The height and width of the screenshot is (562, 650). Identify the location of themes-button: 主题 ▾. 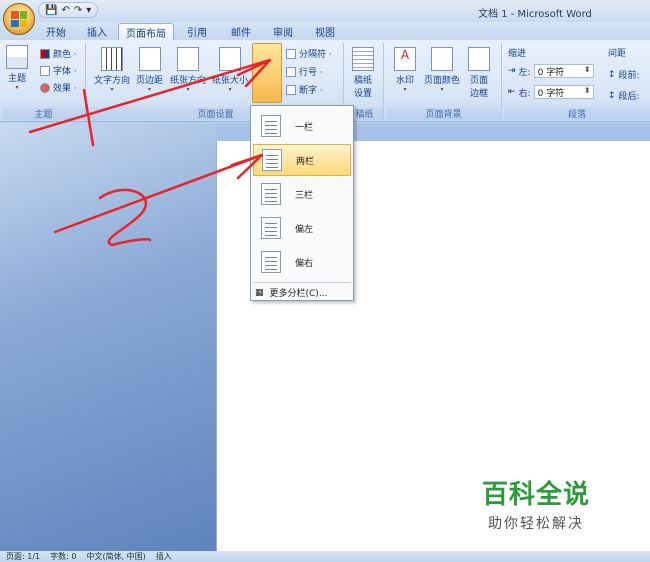
(17, 68).